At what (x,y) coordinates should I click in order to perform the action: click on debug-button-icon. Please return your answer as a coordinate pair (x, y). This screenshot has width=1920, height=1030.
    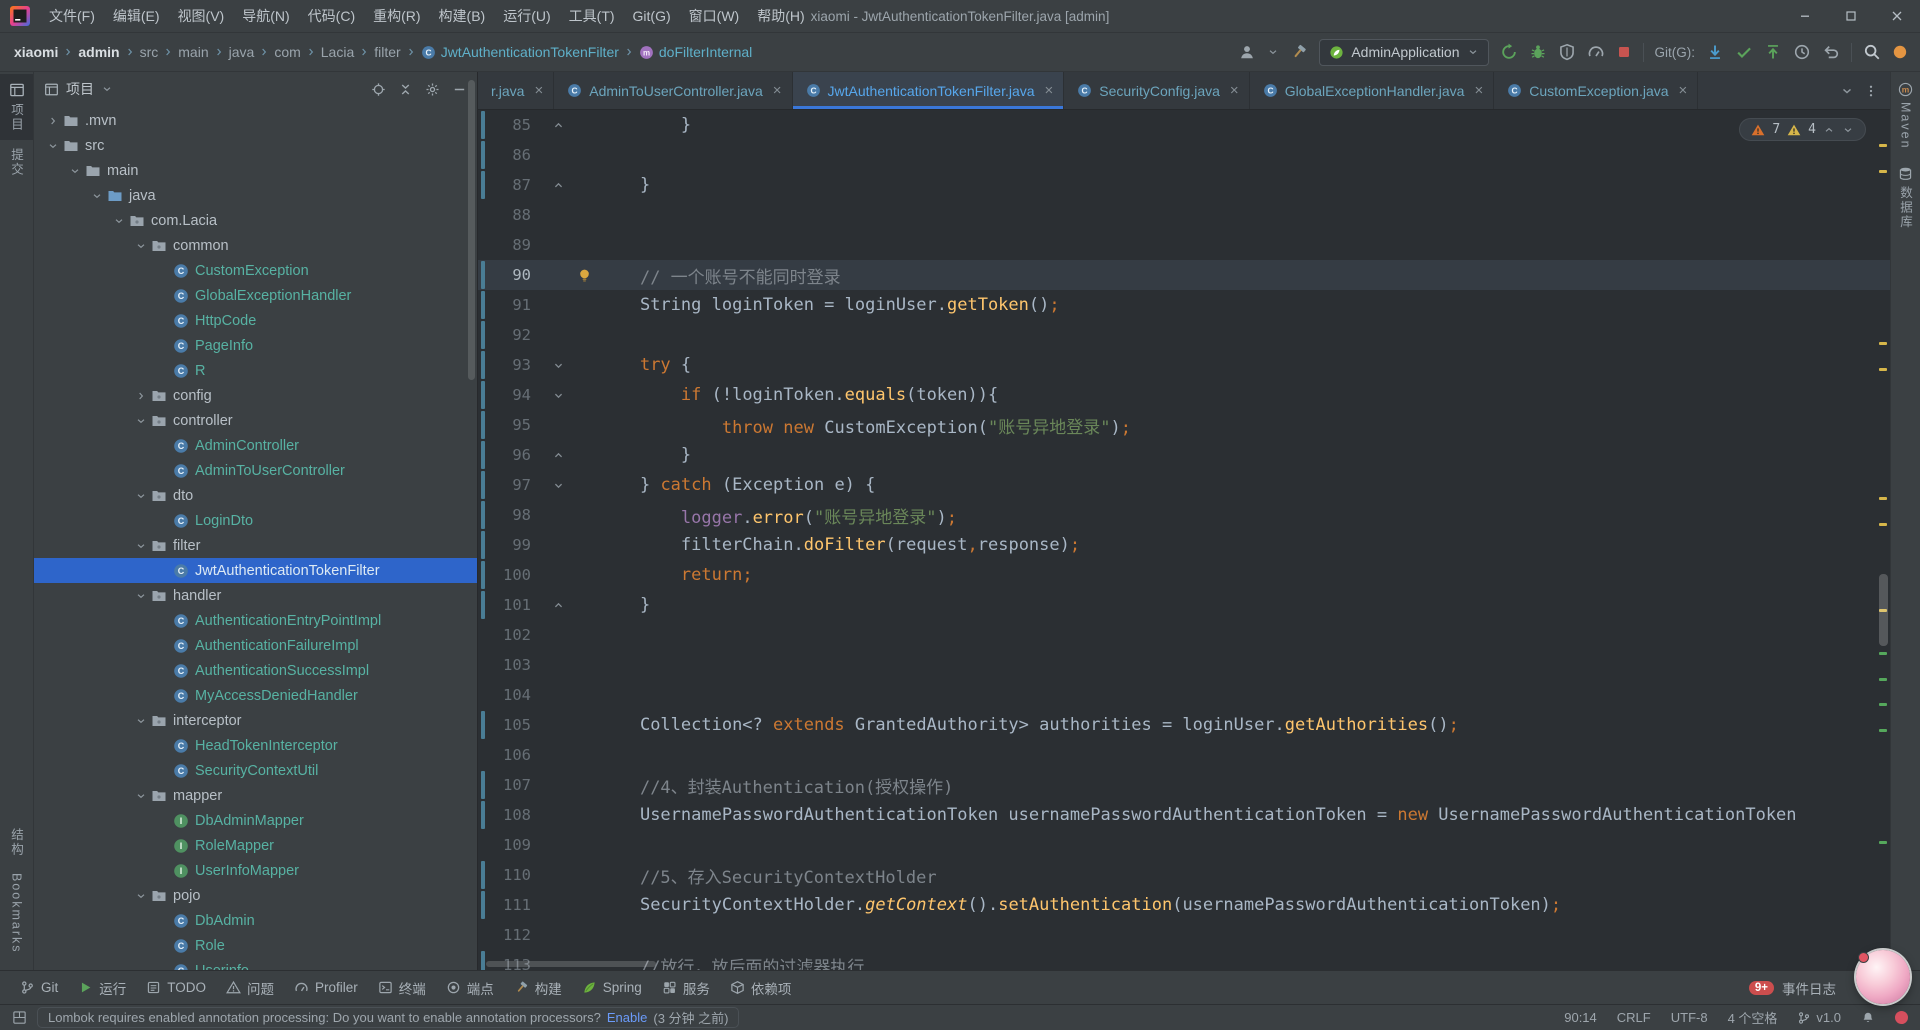
    Looking at the image, I should click on (1538, 52).